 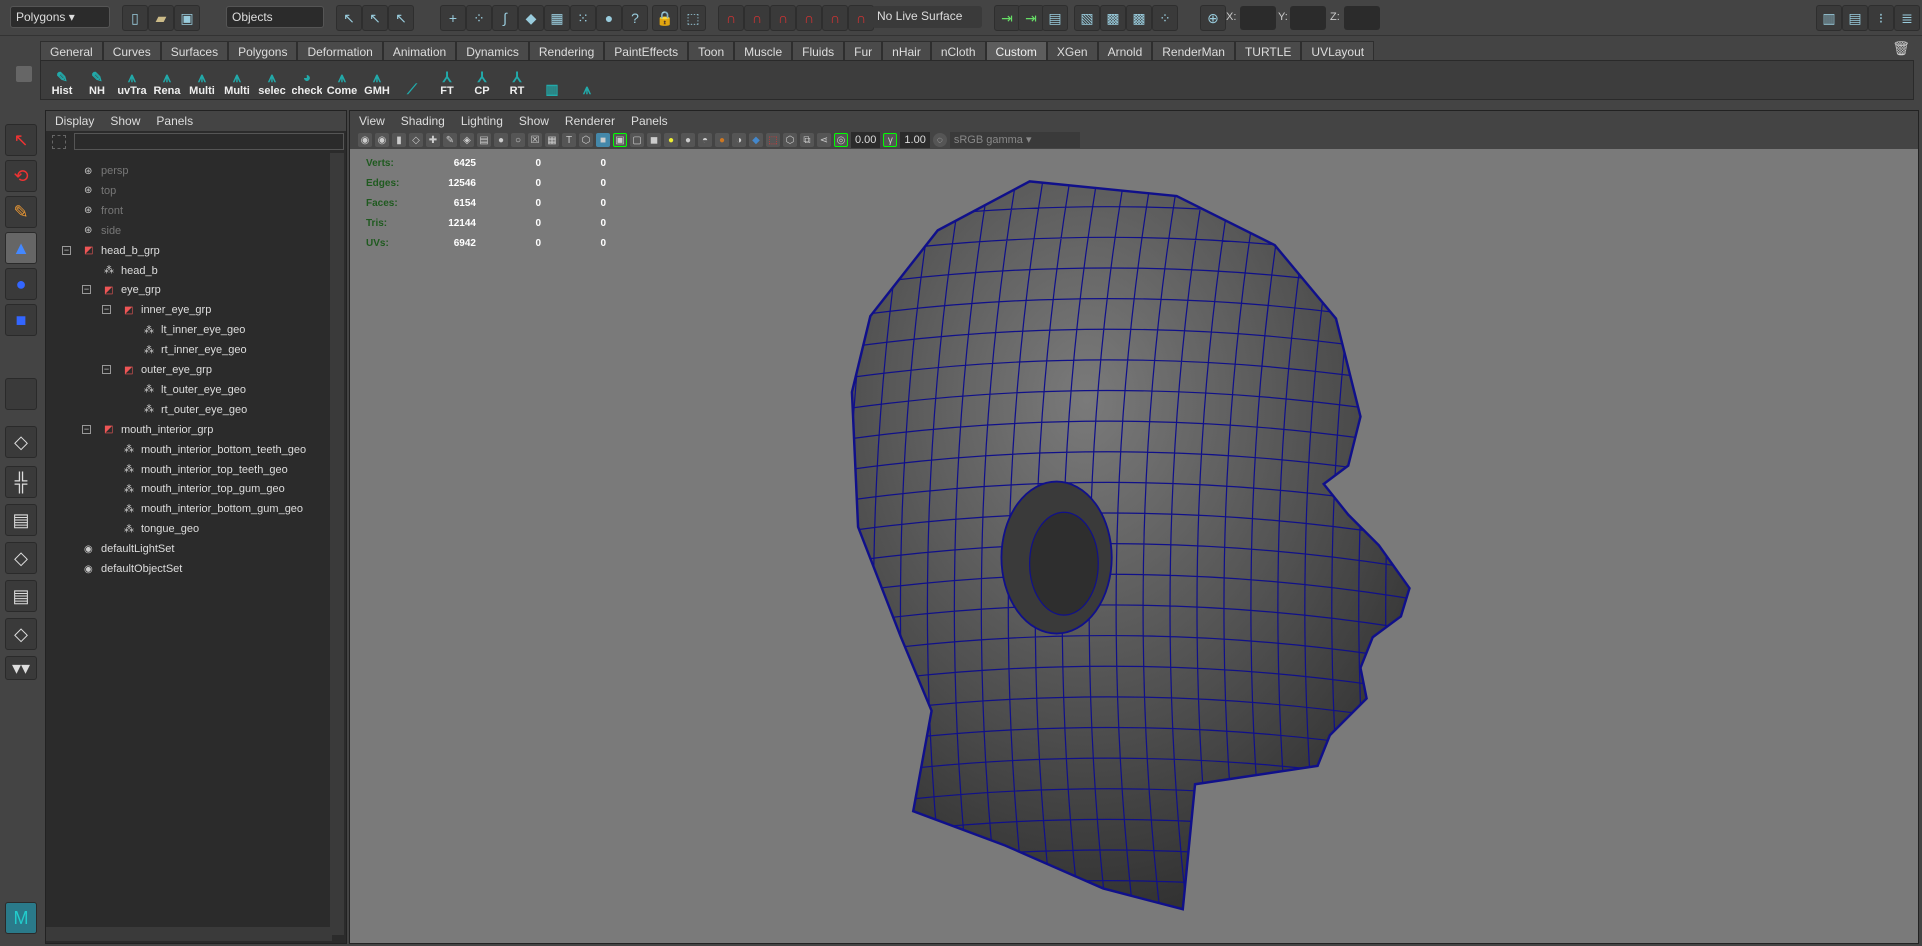 What do you see at coordinates (21, 212) in the screenshot?
I see `paint-select-tool-icon: ✎` at bounding box center [21, 212].